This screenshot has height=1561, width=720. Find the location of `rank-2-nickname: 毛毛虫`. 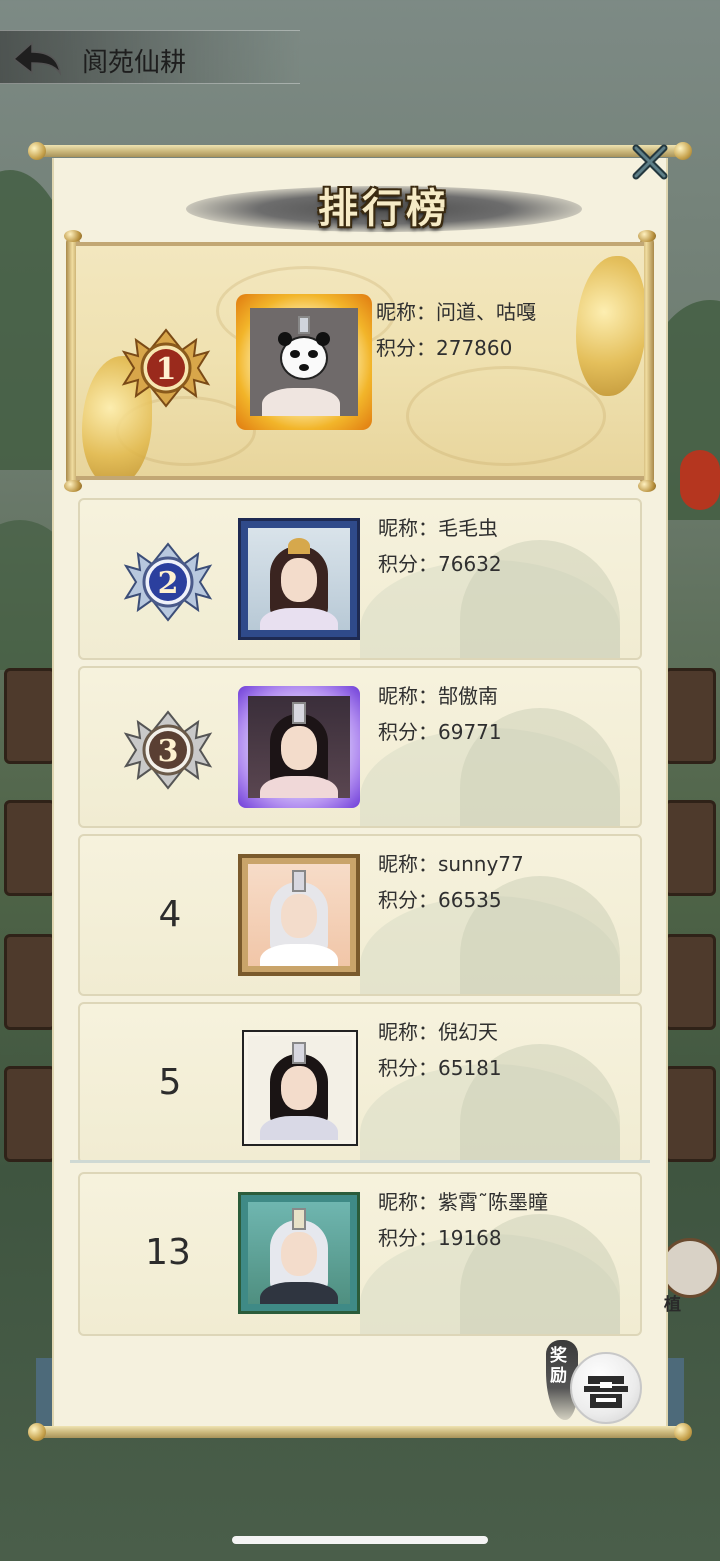

rank-2-nickname: 毛毛虫 is located at coordinates (468, 528).